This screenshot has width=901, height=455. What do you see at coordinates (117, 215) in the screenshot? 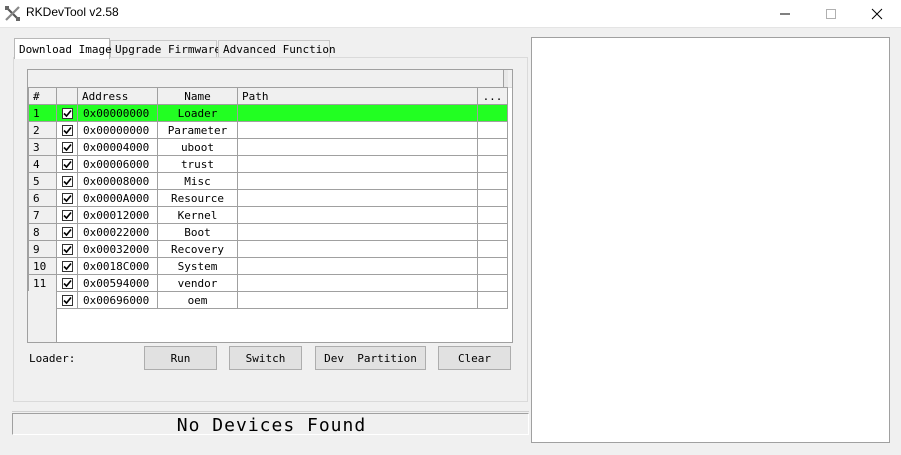
I see `row-address: 0x00012000` at bounding box center [117, 215].